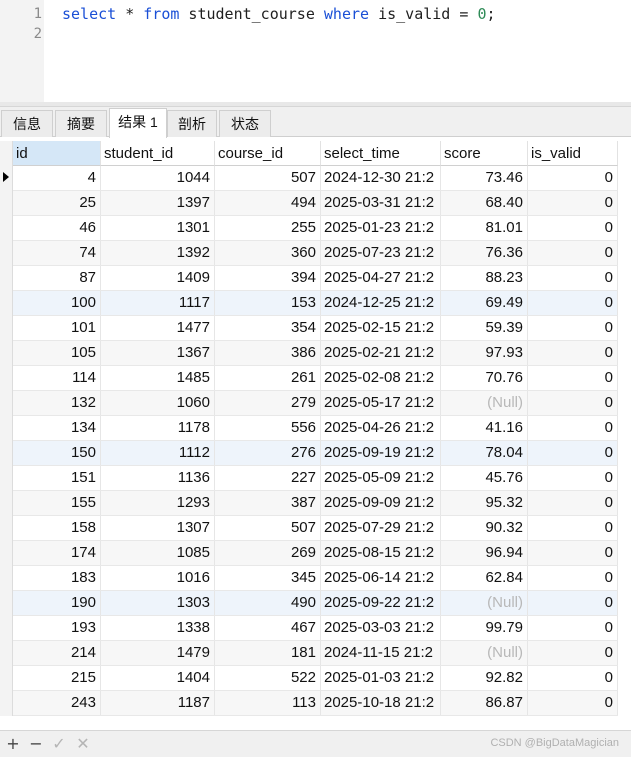 This screenshot has height=757, width=631. What do you see at coordinates (381, 453) in the screenshot?
I see `cell-select-time: 2025-09-19 21:2` at bounding box center [381, 453].